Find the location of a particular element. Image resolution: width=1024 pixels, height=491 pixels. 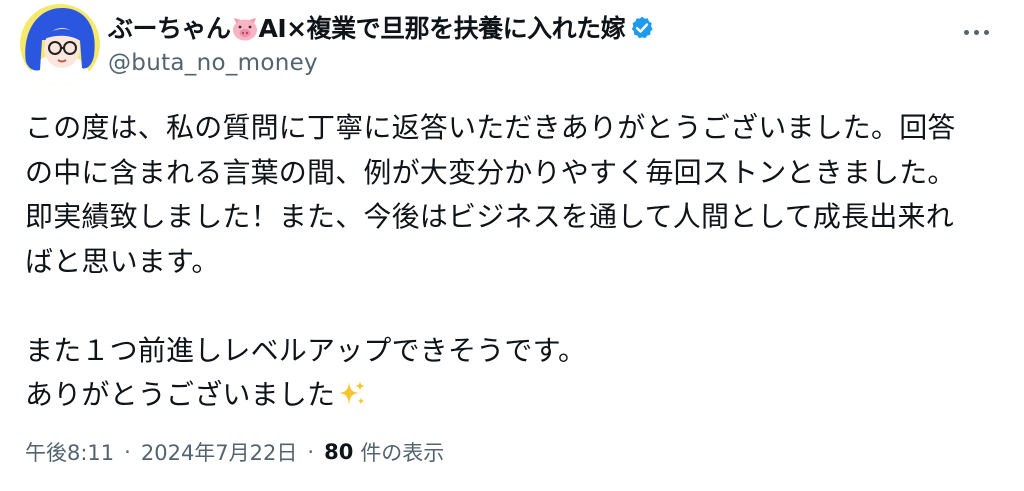

tweet-line: 即実績致しました！また、今後はビジネスを通して人間として成長出来れ is located at coordinates (489, 216).